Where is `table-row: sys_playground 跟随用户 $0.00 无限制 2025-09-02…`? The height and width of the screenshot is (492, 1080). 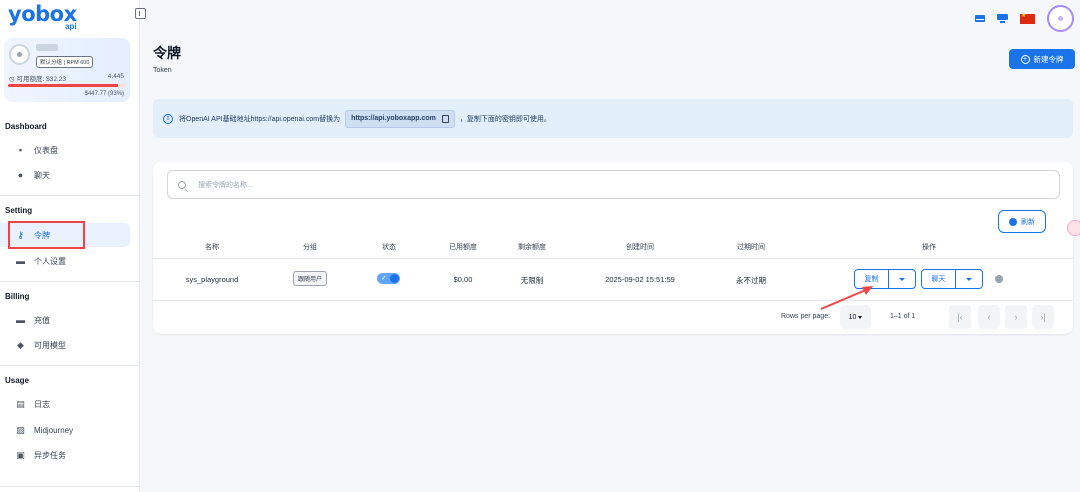
table-row: sys_playground 跟随用户 $0.00 无限制 2025-09-02… is located at coordinates (613, 279).